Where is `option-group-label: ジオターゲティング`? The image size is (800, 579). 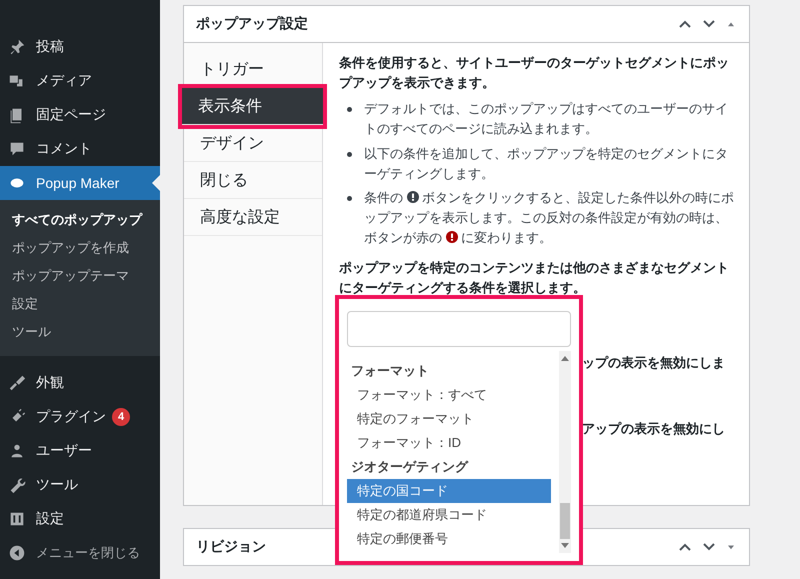
option-group-label: ジオターゲティング is located at coordinates (410, 467).